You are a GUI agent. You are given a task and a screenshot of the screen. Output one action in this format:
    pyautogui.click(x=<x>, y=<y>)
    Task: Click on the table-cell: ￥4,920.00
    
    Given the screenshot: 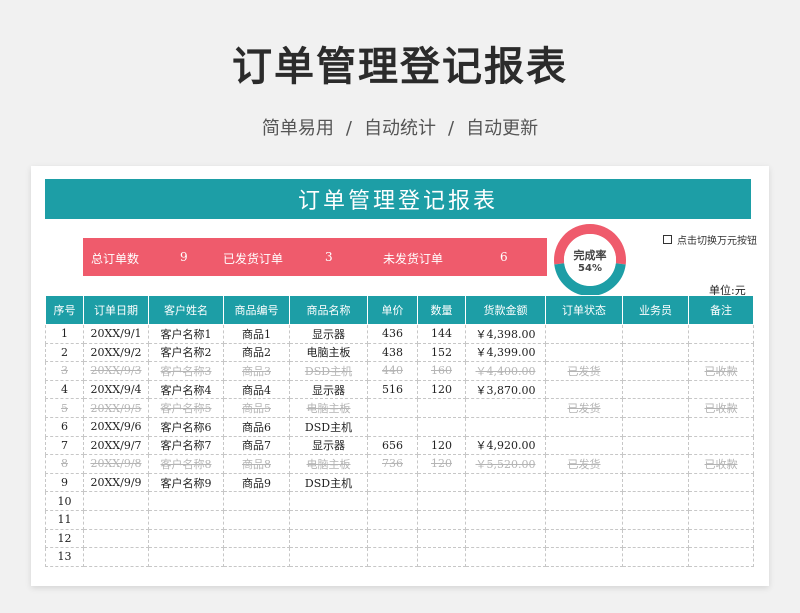 What is the action you would take?
    pyautogui.click(x=505, y=445)
    